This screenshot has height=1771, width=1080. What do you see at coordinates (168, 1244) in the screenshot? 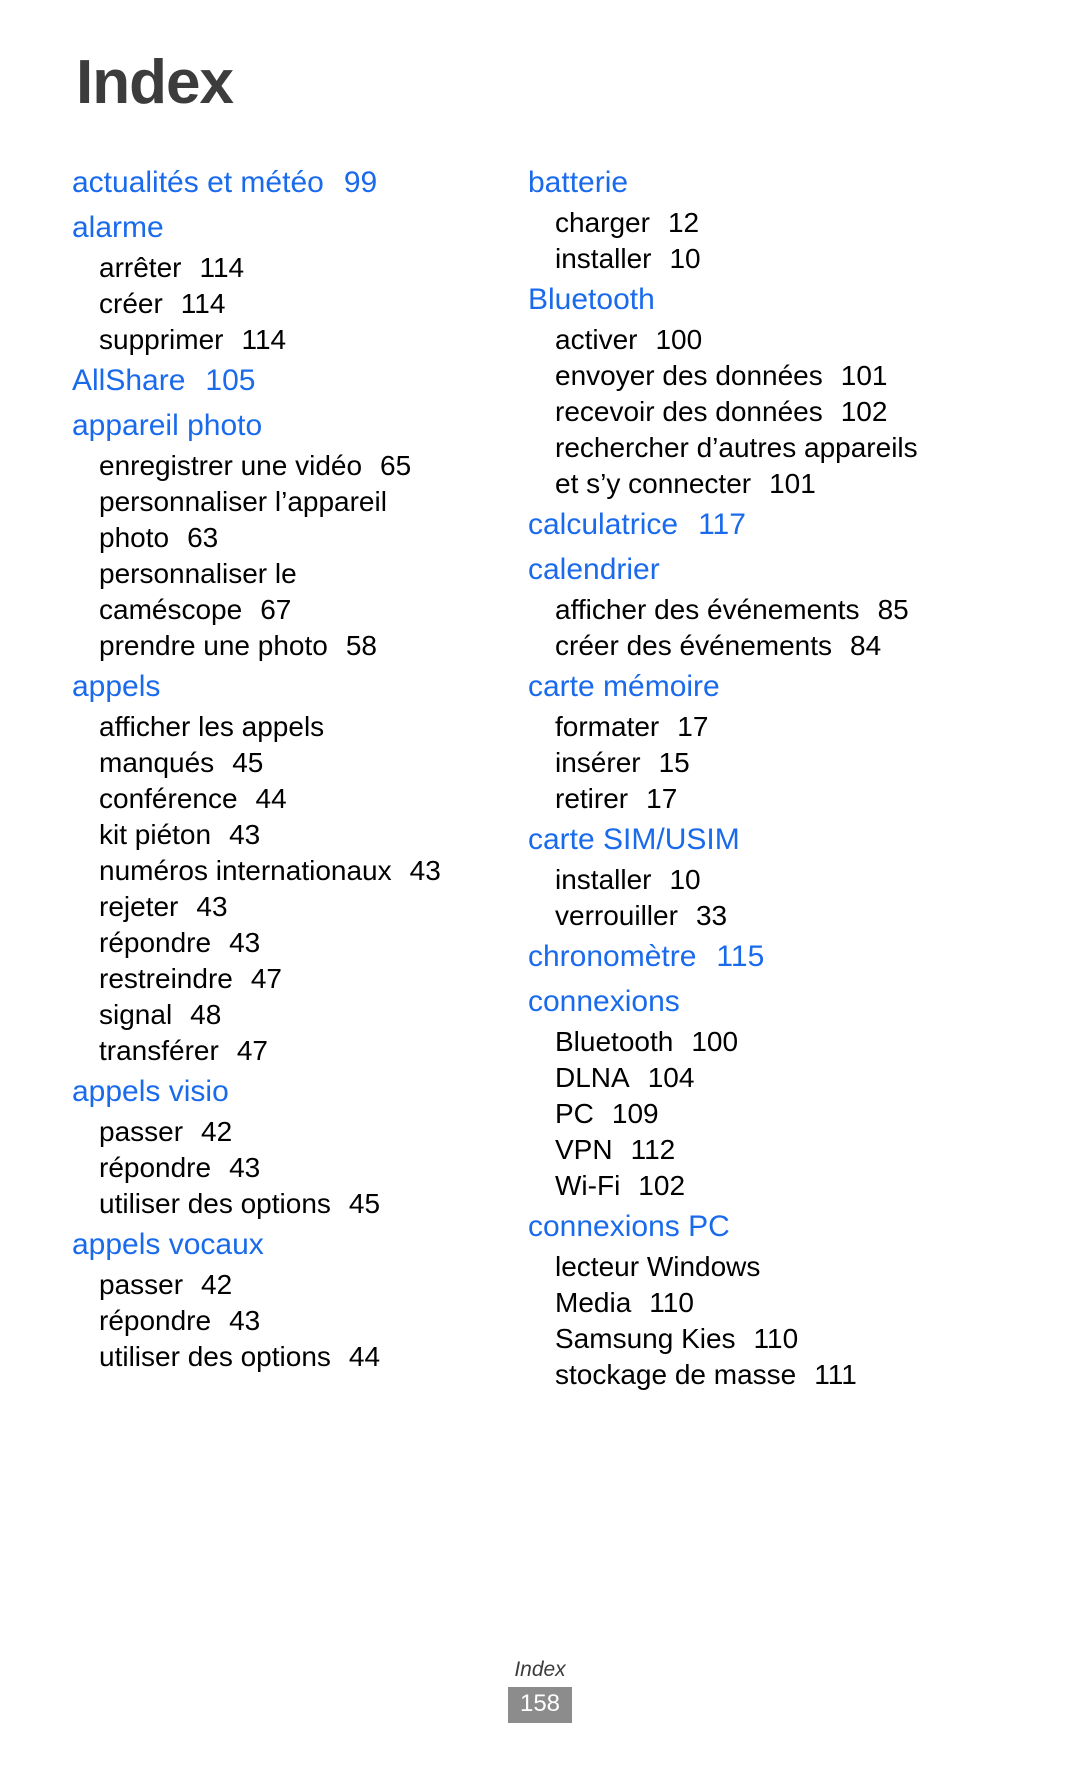
I see `index-heading-label: appels vocaux` at bounding box center [168, 1244].